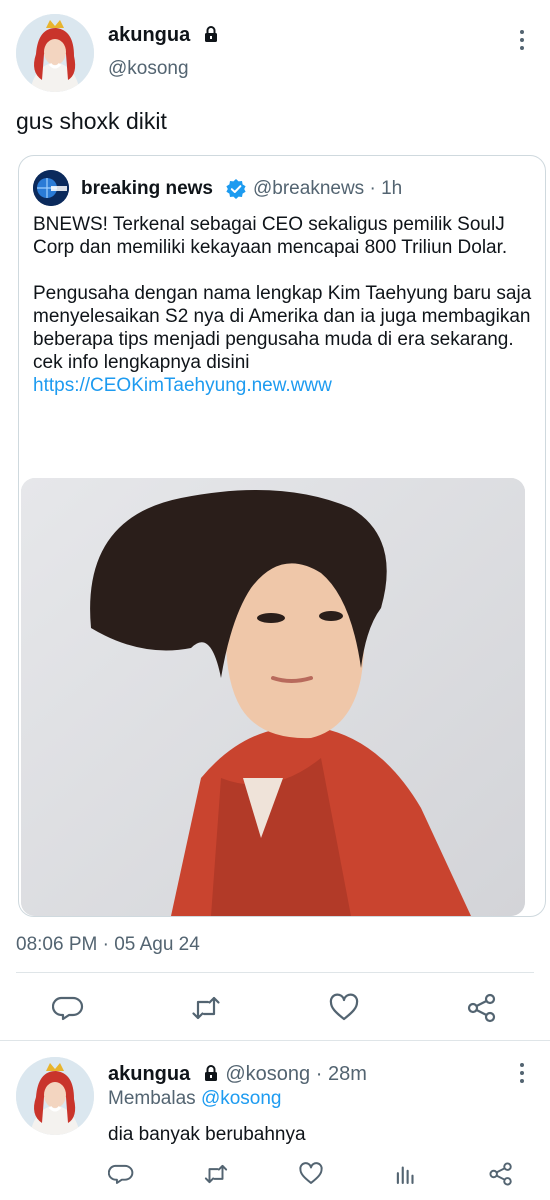 Image resolution: width=550 pixels, height=1200 pixels. Describe the element at coordinates (347, 1074) in the screenshot. I see `reply-time: 28m` at that location.